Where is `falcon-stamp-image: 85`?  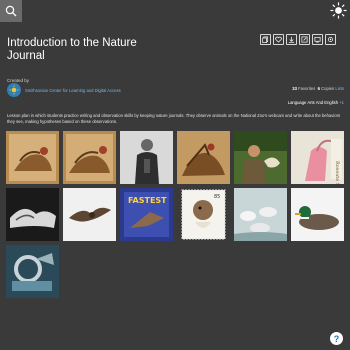
falcon-stamp-image: 85 is located at coordinates (203, 214).